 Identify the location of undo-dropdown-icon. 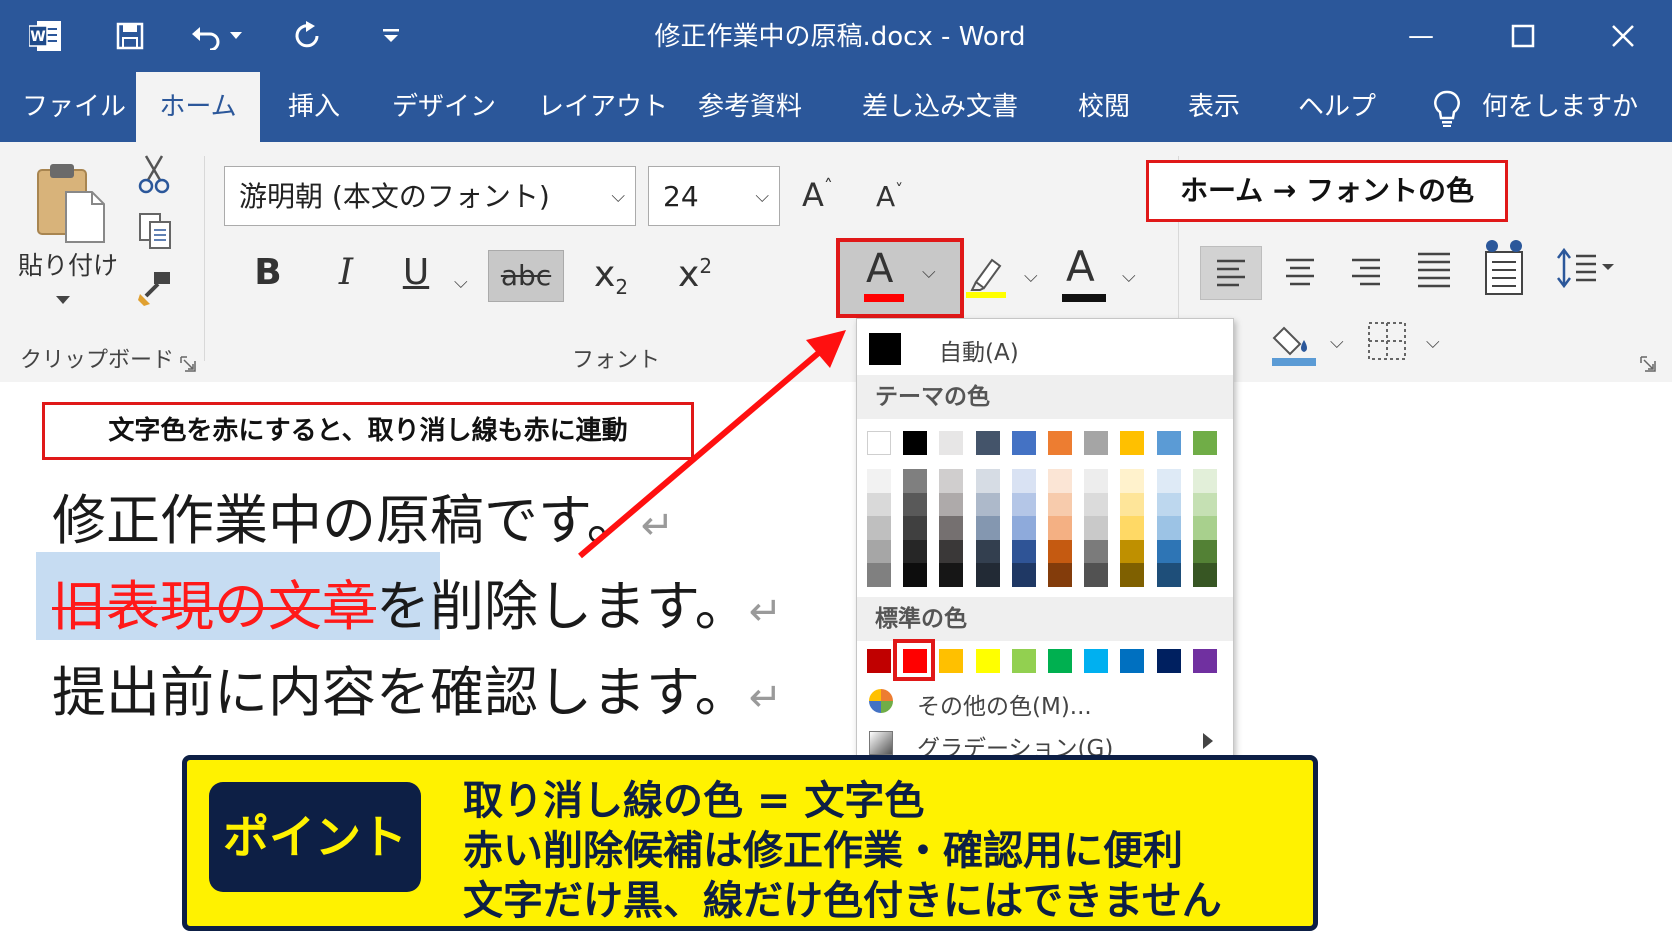
(236, 36).